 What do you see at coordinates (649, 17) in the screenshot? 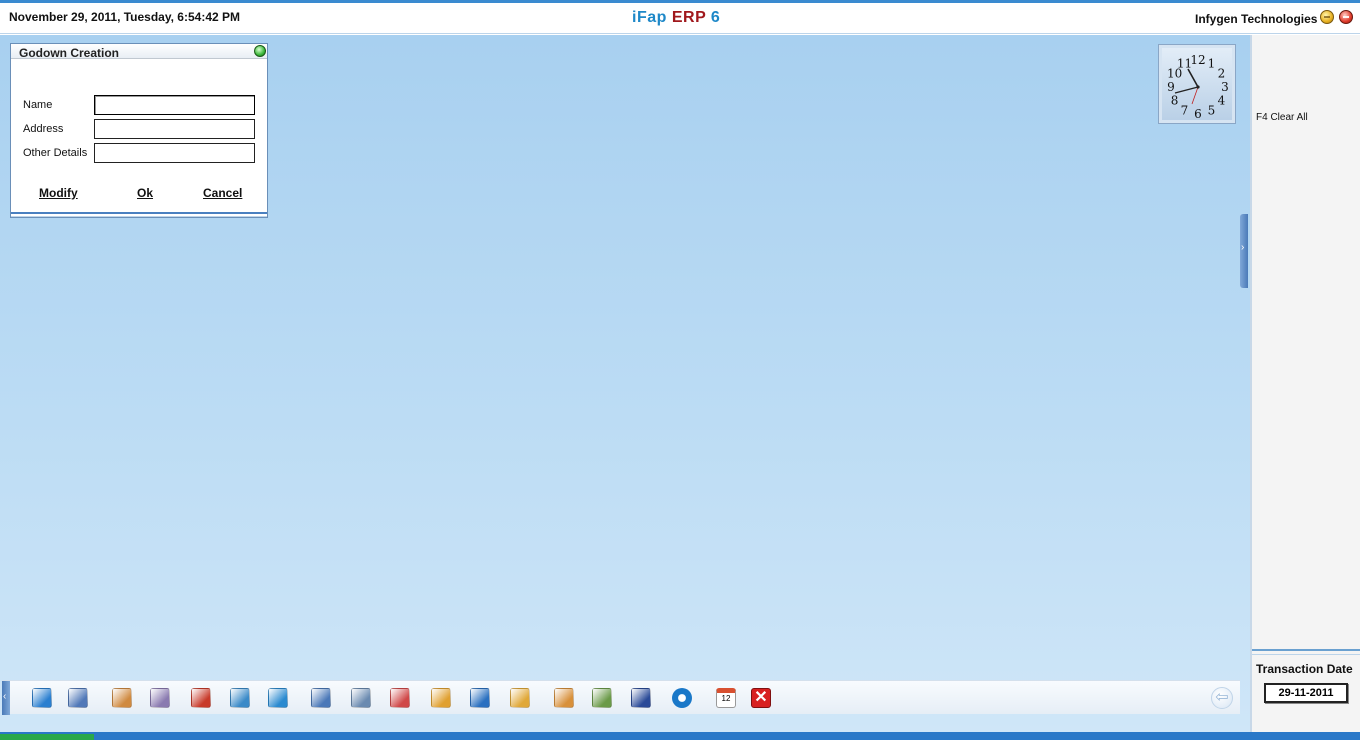
I see `app-title-ifap: iFap` at bounding box center [649, 17].